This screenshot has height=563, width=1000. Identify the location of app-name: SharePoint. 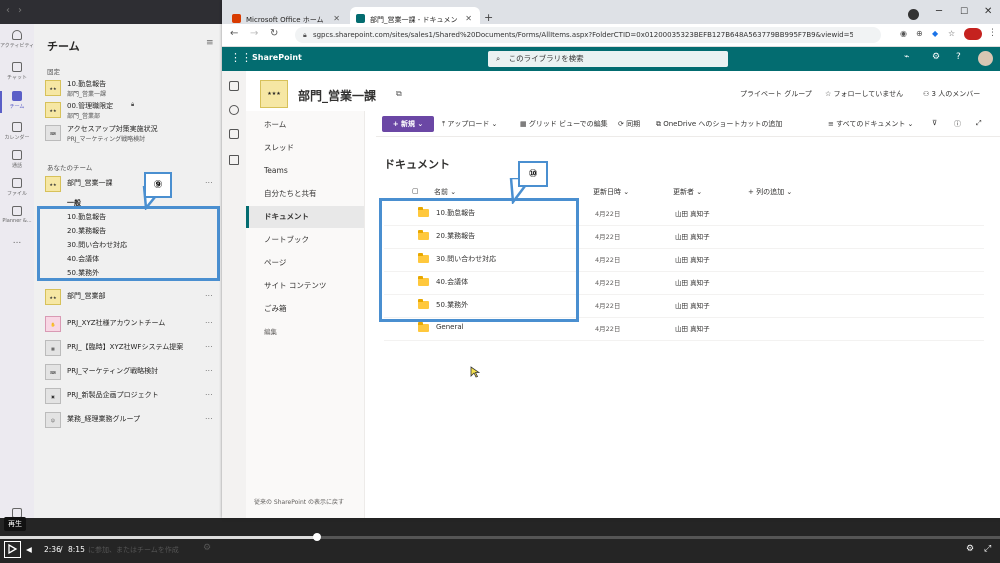
(277, 57).